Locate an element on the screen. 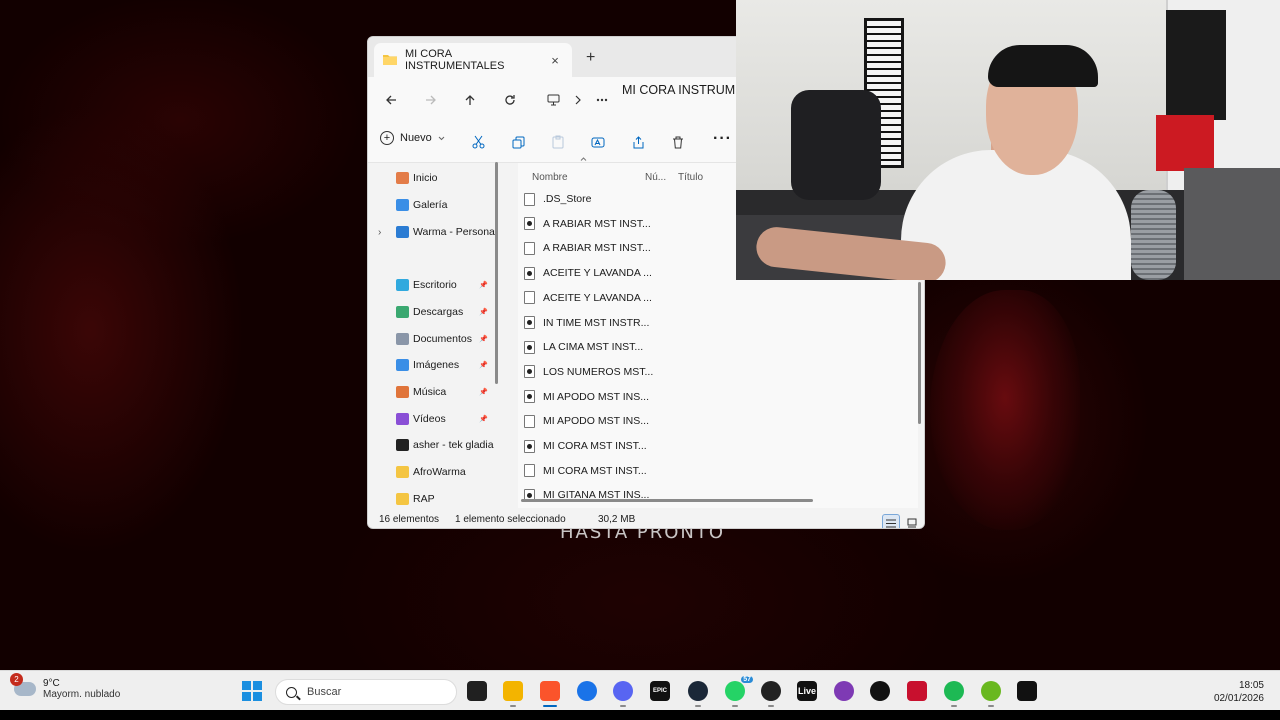  share-icon is located at coordinates (638, 142).